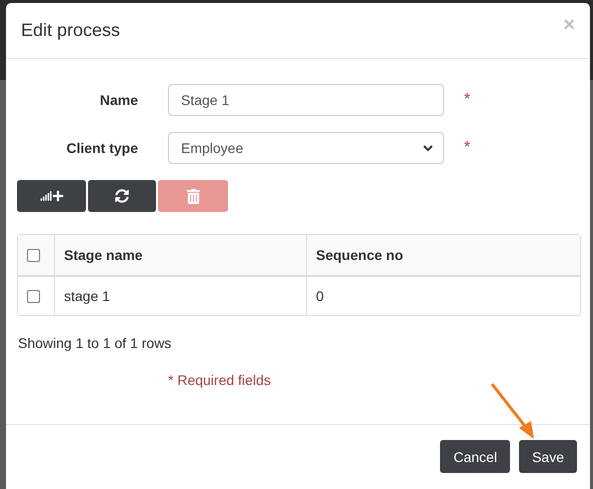  What do you see at coordinates (95, 343) in the screenshot?
I see `pagination-info: Showing 1 to 1 of 1 rows` at bounding box center [95, 343].